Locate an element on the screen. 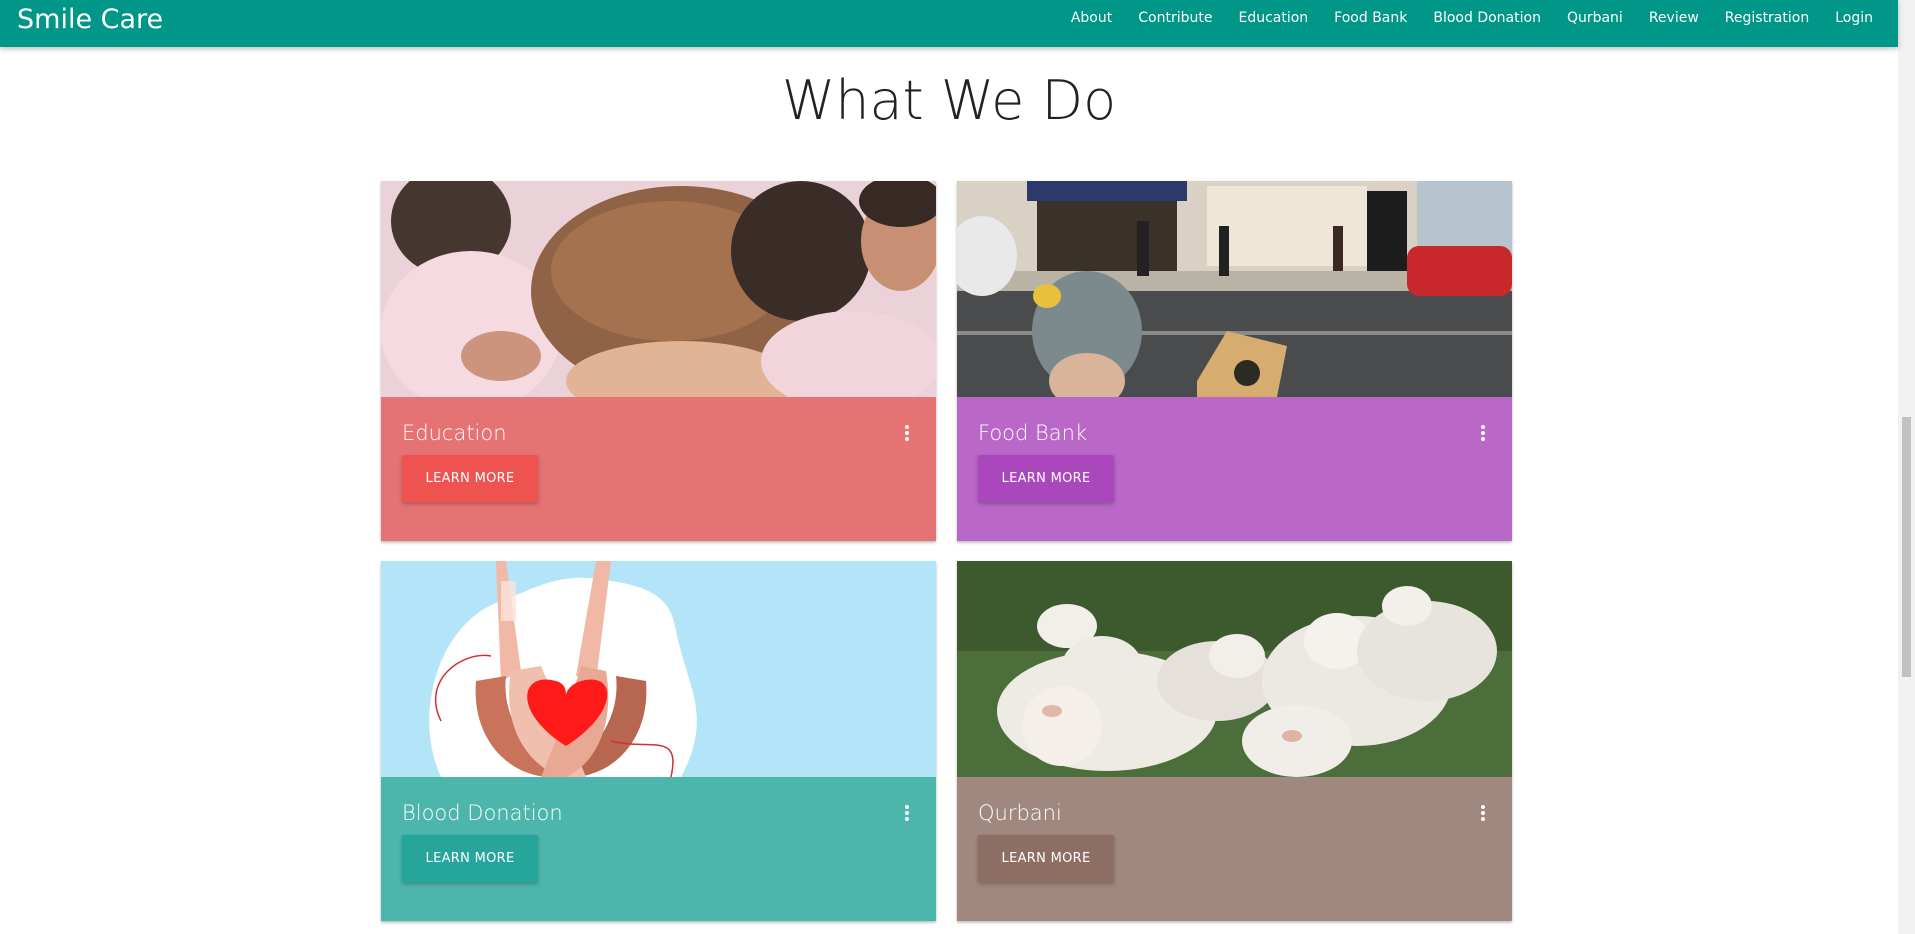 The image size is (1915, 934). nav-registration: Registration is located at coordinates (1767, 18).